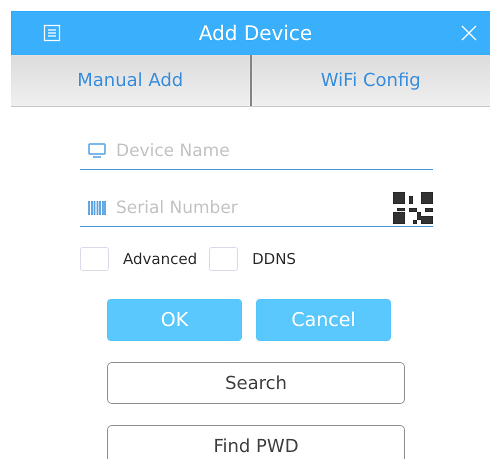 Image resolution: width=490 pixels, height=459 pixels. Describe the element at coordinates (174, 320) in the screenshot. I see `action-button: OK` at that location.